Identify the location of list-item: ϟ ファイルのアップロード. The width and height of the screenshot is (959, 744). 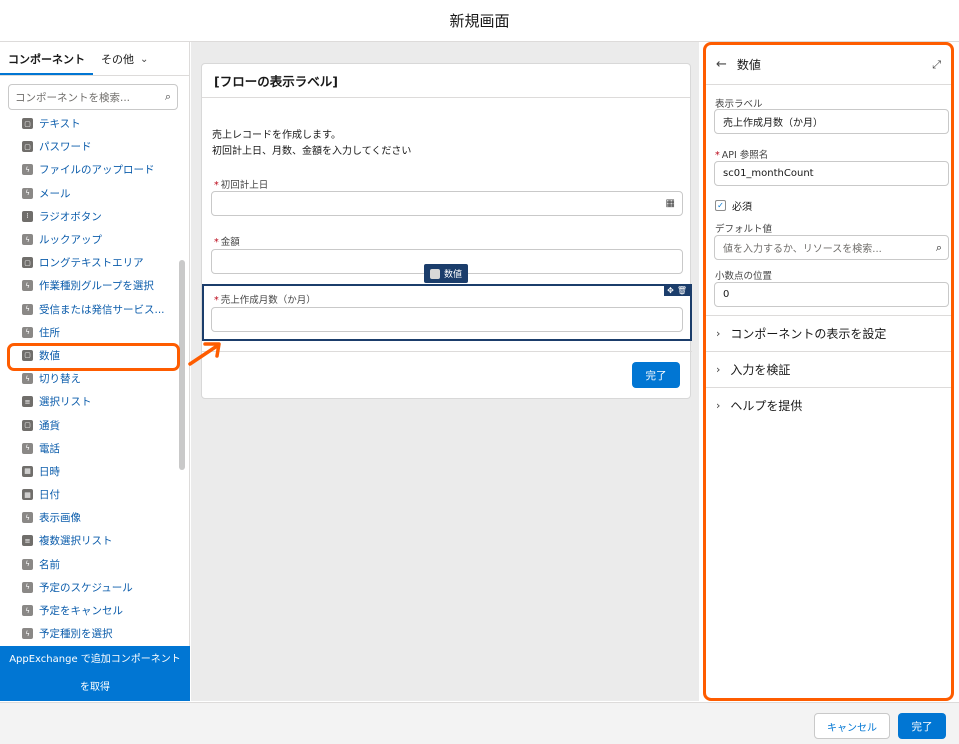
(89, 169).